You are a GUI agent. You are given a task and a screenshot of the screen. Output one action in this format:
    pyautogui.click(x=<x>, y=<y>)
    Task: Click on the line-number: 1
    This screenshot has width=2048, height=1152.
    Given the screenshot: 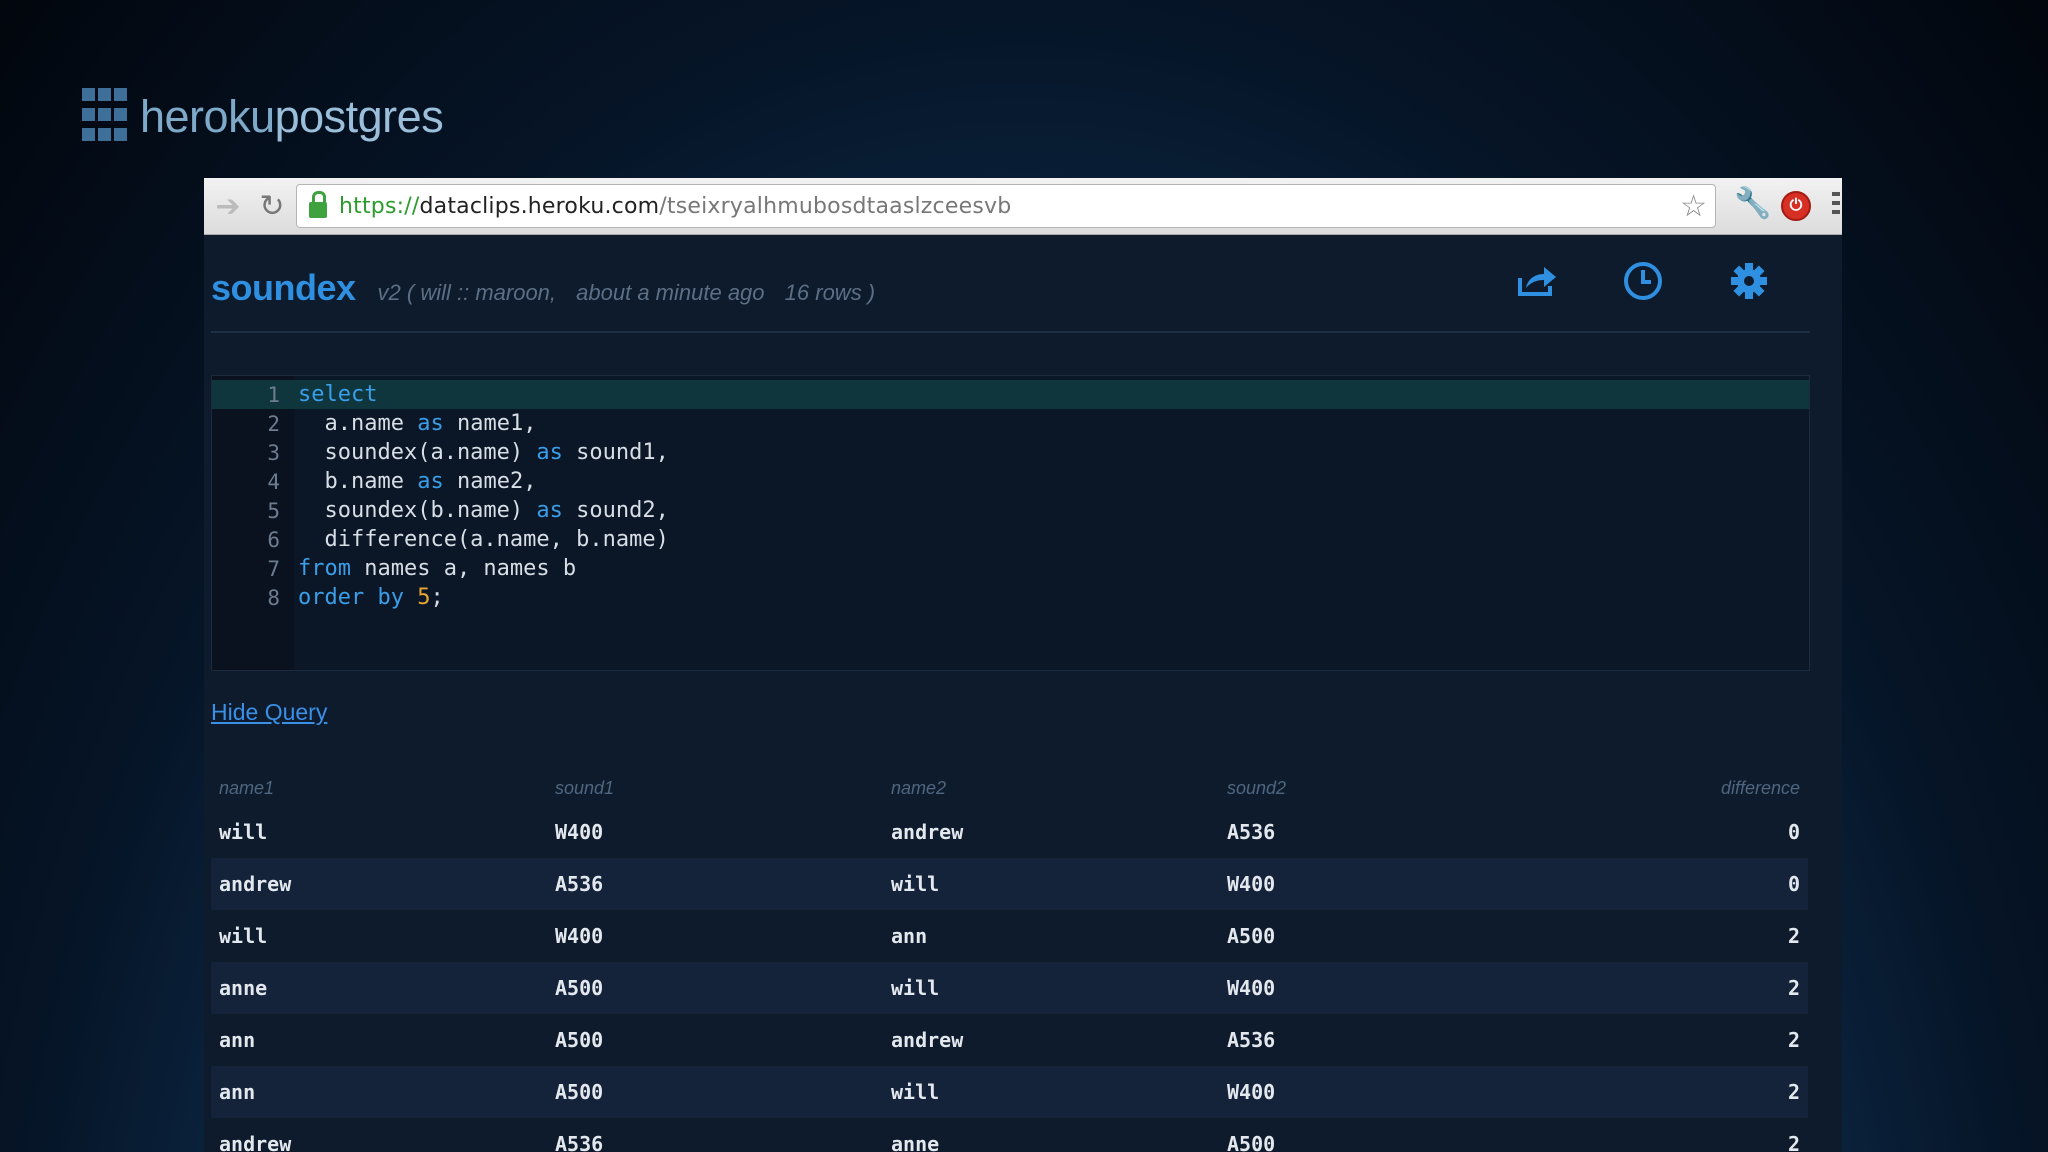 What is the action you would take?
    pyautogui.click(x=273, y=394)
    